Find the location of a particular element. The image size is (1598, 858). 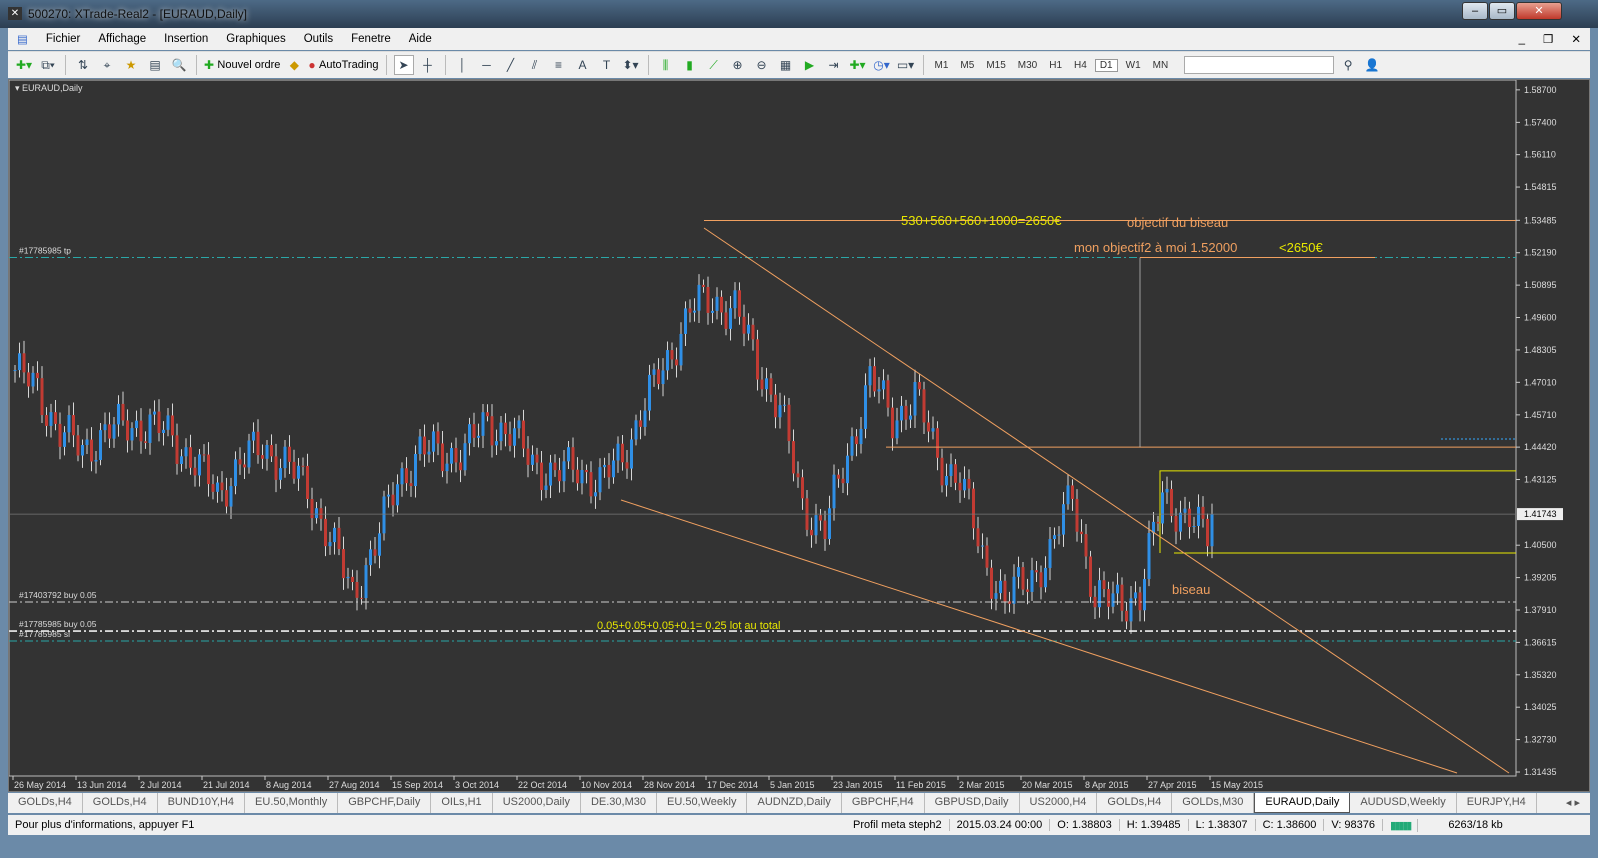

new-chart-icon: ✚▾ is located at coordinates (24, 65).